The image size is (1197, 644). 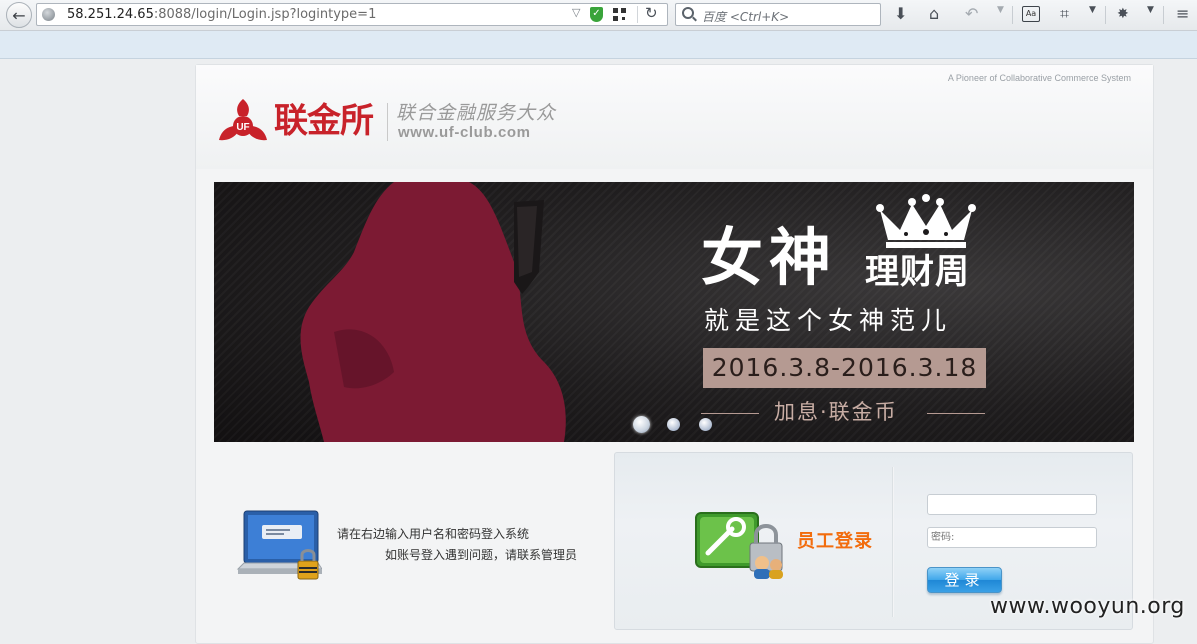 What do you see at coordinates (956, 413) in the screenshot?
I see `banner-rule-right` at bounding box center [956, 413].